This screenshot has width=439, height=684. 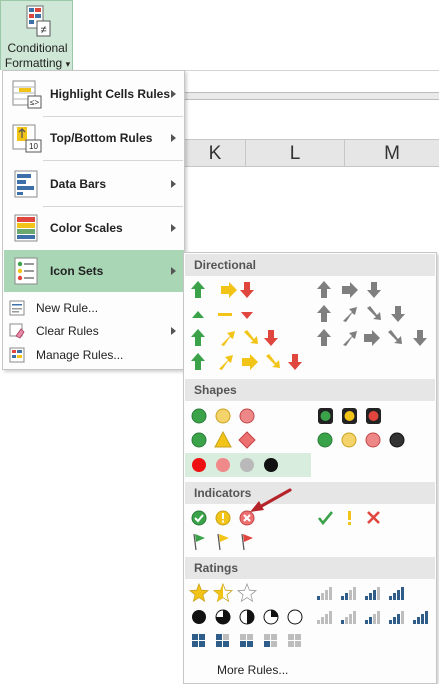 I want to click on icon-set-3-symbols-uncircled, so click(x=374, y=518).